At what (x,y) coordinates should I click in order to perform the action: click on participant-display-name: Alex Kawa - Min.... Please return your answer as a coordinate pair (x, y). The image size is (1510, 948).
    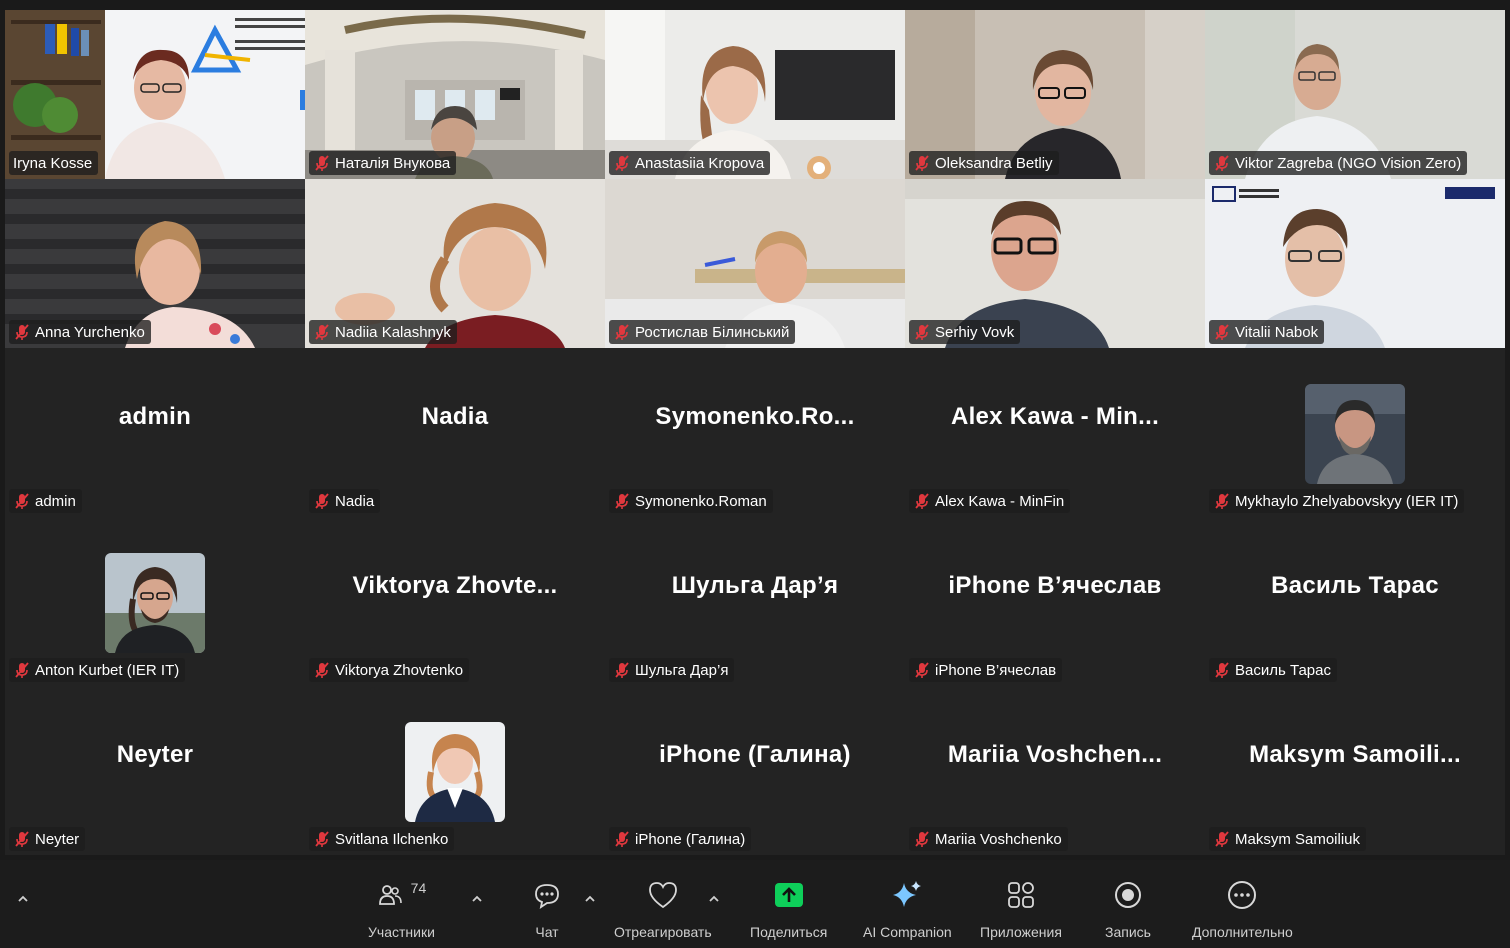
    Looking at the image, I should click on (1055, 416).